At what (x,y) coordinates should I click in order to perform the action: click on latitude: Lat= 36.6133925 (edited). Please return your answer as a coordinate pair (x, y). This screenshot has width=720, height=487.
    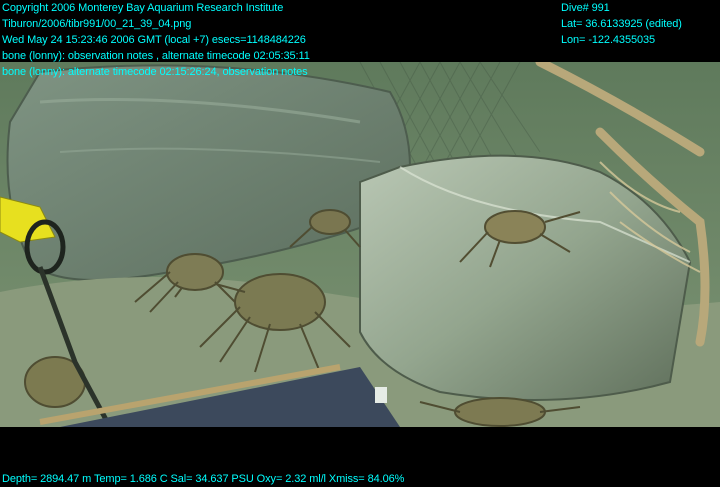
    Looking at the image, I should click on (621, 24).